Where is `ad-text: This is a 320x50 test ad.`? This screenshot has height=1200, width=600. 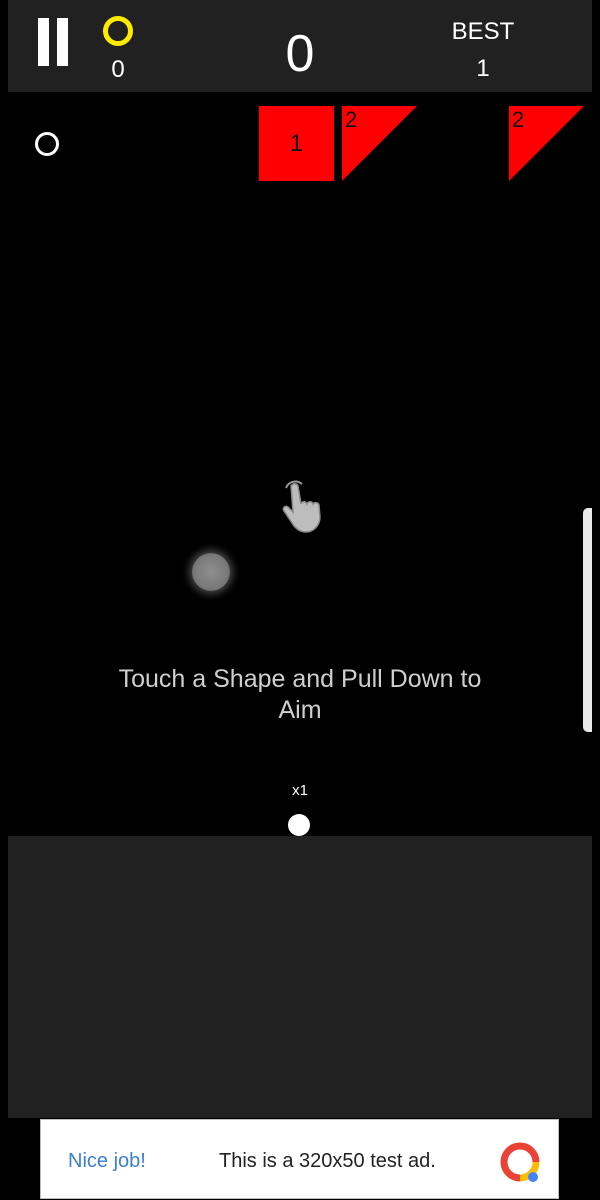
ad-text: This is a 320x50 test ad. is located at coordinates (327, 1161).